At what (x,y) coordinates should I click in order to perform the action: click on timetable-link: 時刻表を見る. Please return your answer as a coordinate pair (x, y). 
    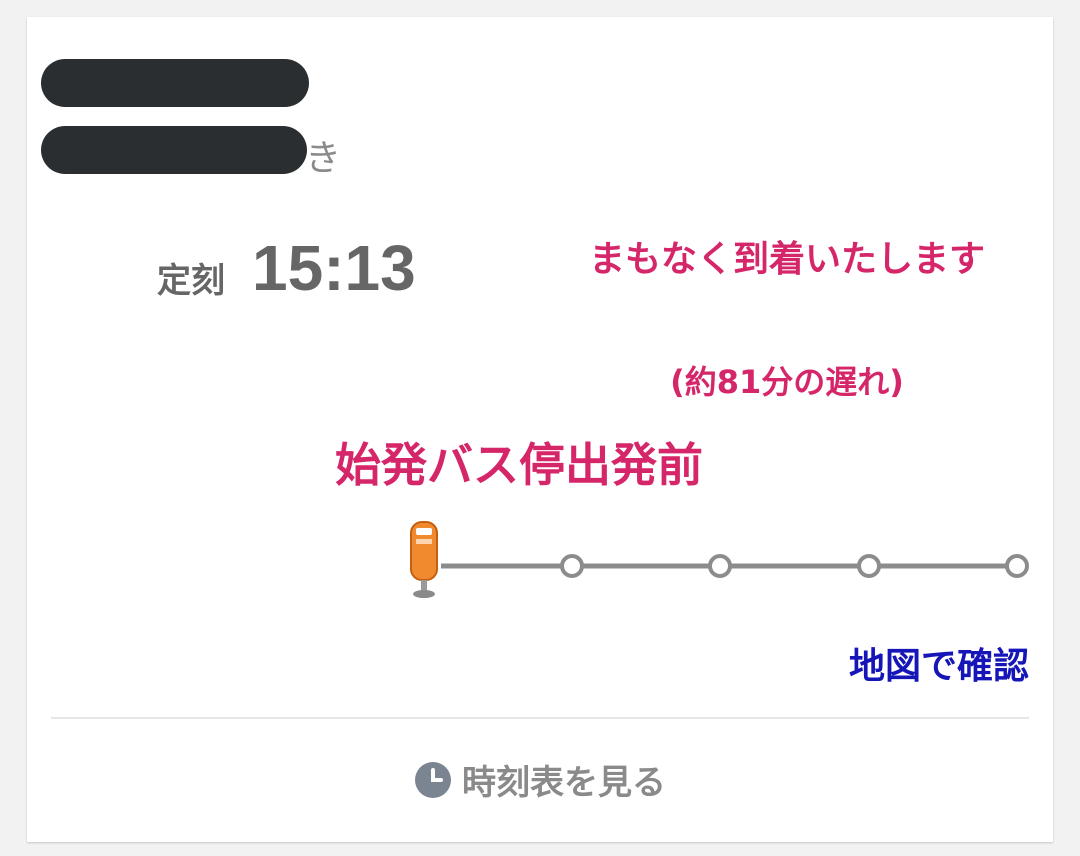
    Looking at the image, I should click on (540, 779).